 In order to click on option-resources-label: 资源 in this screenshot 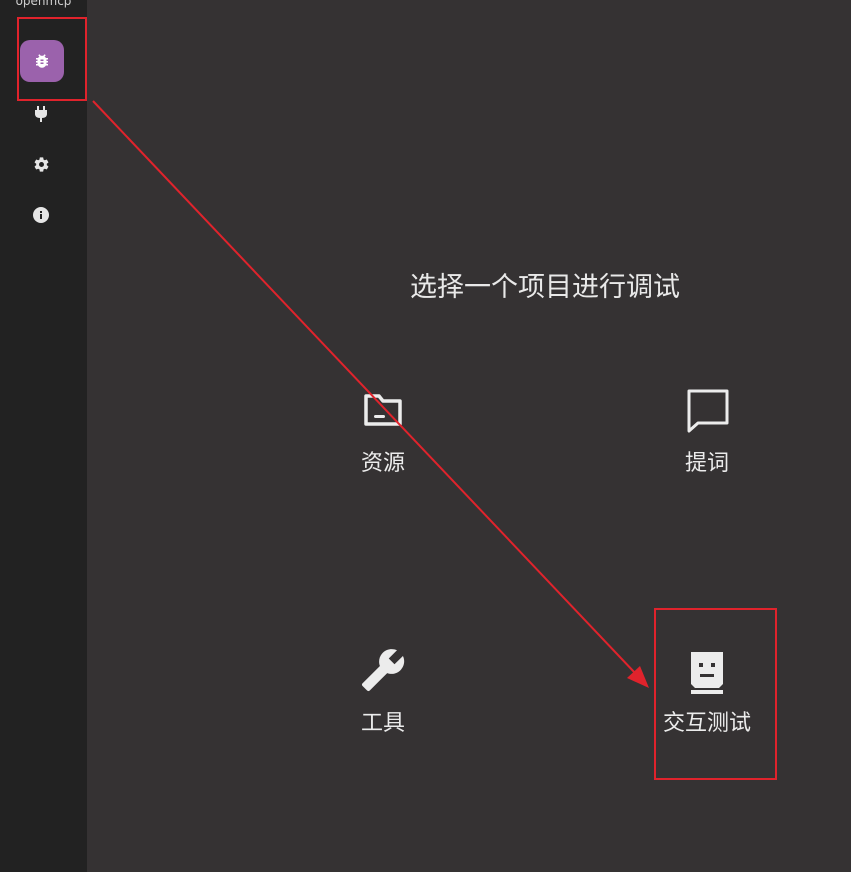, I will do `click(382, 463)`.